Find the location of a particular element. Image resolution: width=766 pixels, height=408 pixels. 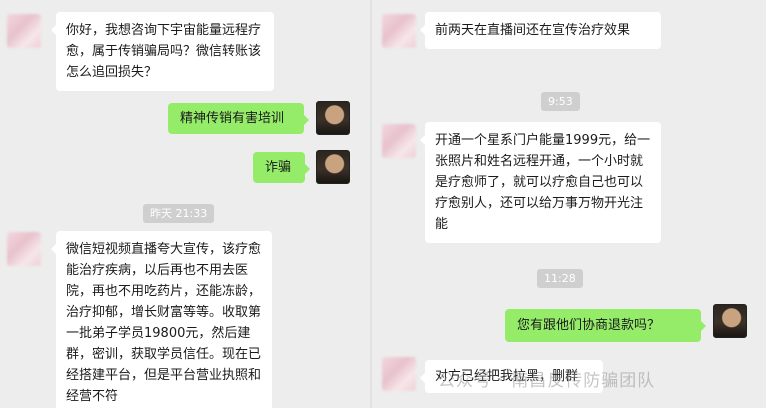

message-bubble-outgoing: 精神传销有害培训 is located at coordinates (238, 118).